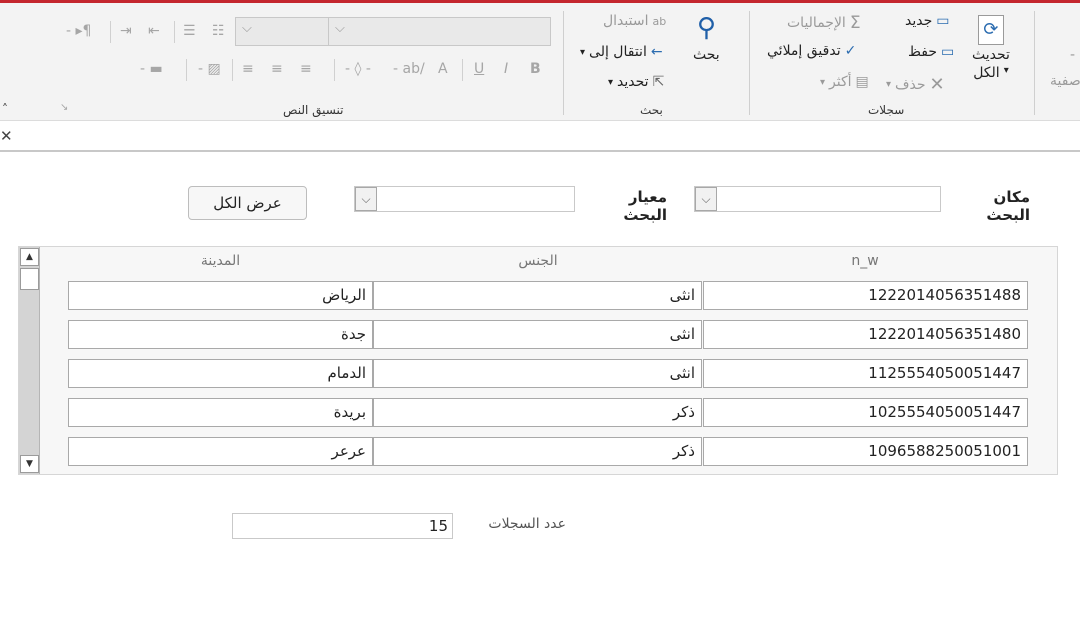 The width and height of the screenshot is (1080, 619). Describe the element at coordinates (706, 28) in the screenshot. I see `magnifier-icon: ⚲` at that location.